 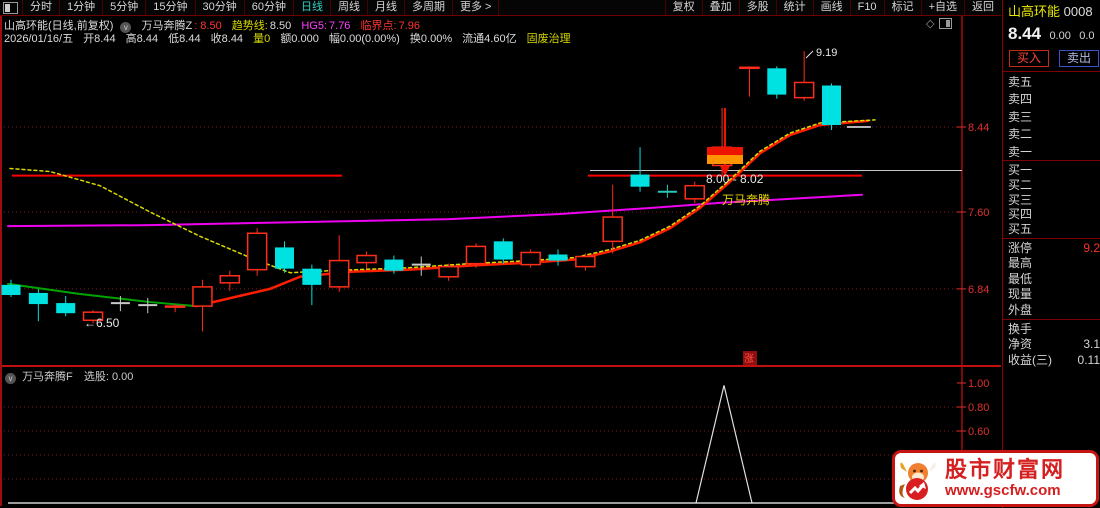 What do you see at coordinates (1054, 152) in the screenshot?
I see `ask-row: 卖一` at bounding box center [1054, 152].